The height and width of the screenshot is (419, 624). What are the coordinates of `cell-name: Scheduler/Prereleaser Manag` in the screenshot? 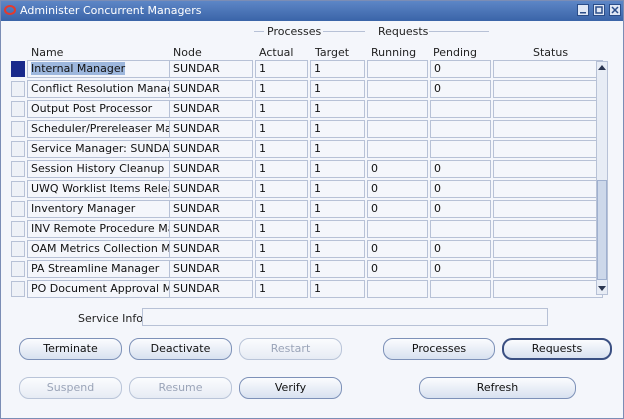 It's located at (102, 129).